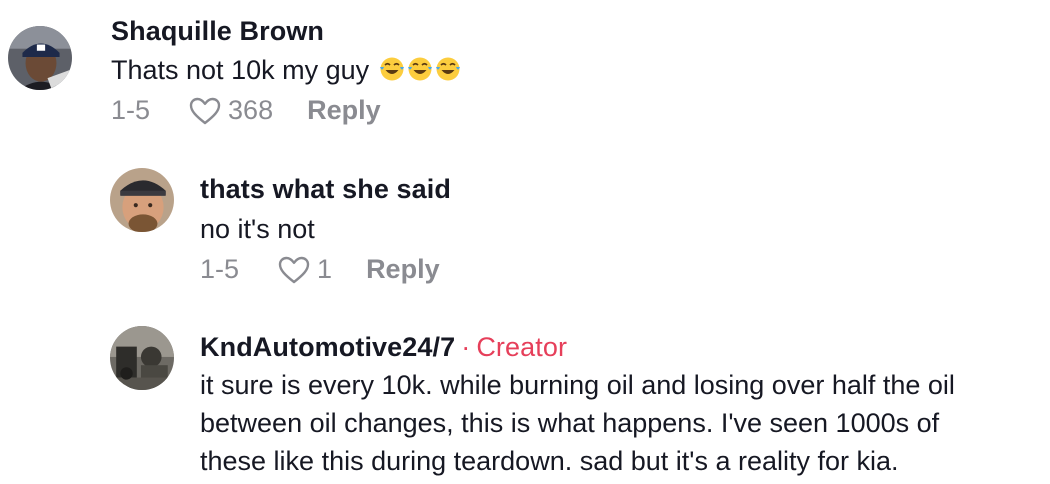  Describe the element at coordinates (257, 229) in the screenshot. I see `comment-text: no it's not` at that location.